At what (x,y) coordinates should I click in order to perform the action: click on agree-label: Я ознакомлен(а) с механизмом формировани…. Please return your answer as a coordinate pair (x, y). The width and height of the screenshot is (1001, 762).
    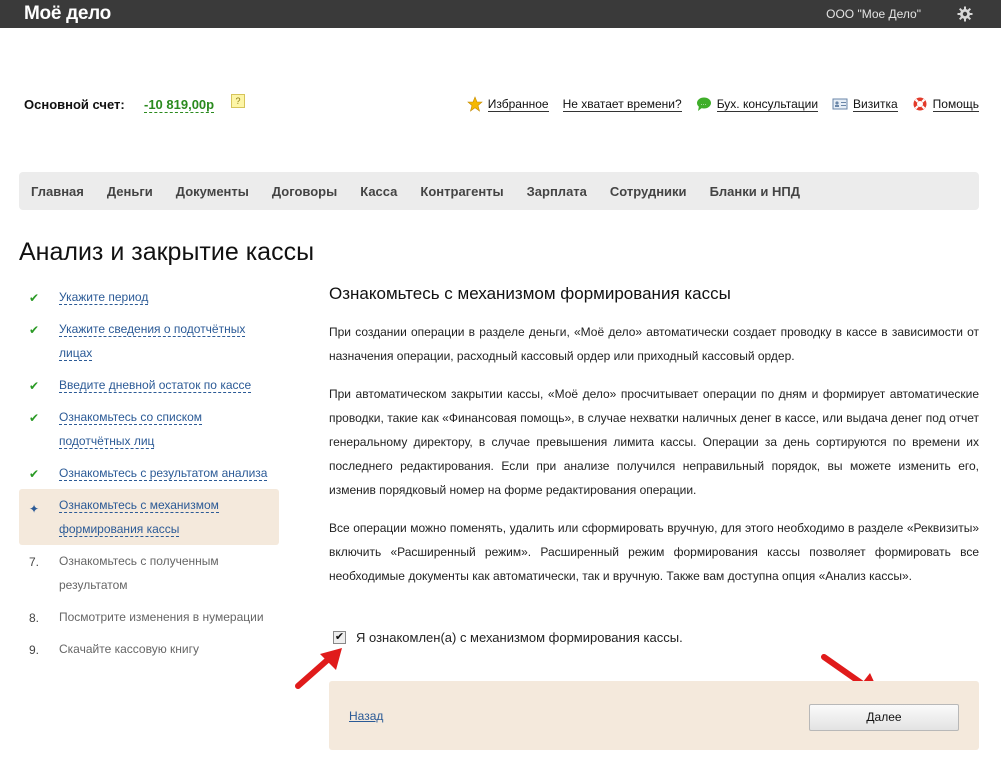
    Looking at the image, I should click on (519, 637).